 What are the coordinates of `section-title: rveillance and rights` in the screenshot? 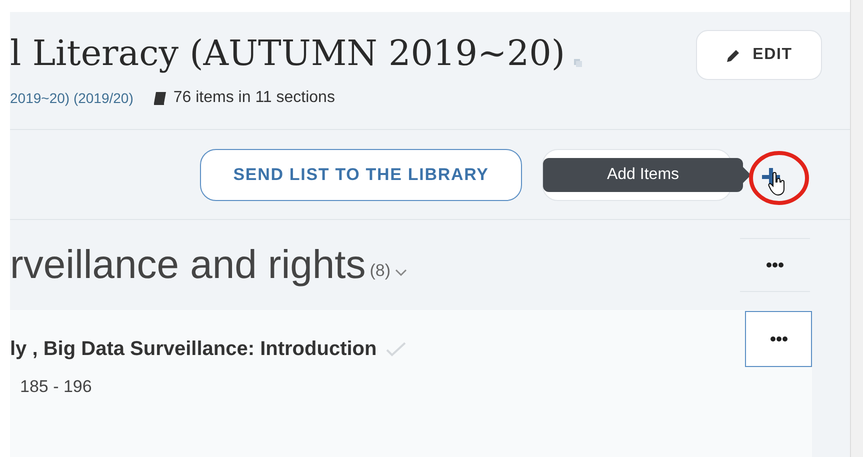 It's located at (188, 265).